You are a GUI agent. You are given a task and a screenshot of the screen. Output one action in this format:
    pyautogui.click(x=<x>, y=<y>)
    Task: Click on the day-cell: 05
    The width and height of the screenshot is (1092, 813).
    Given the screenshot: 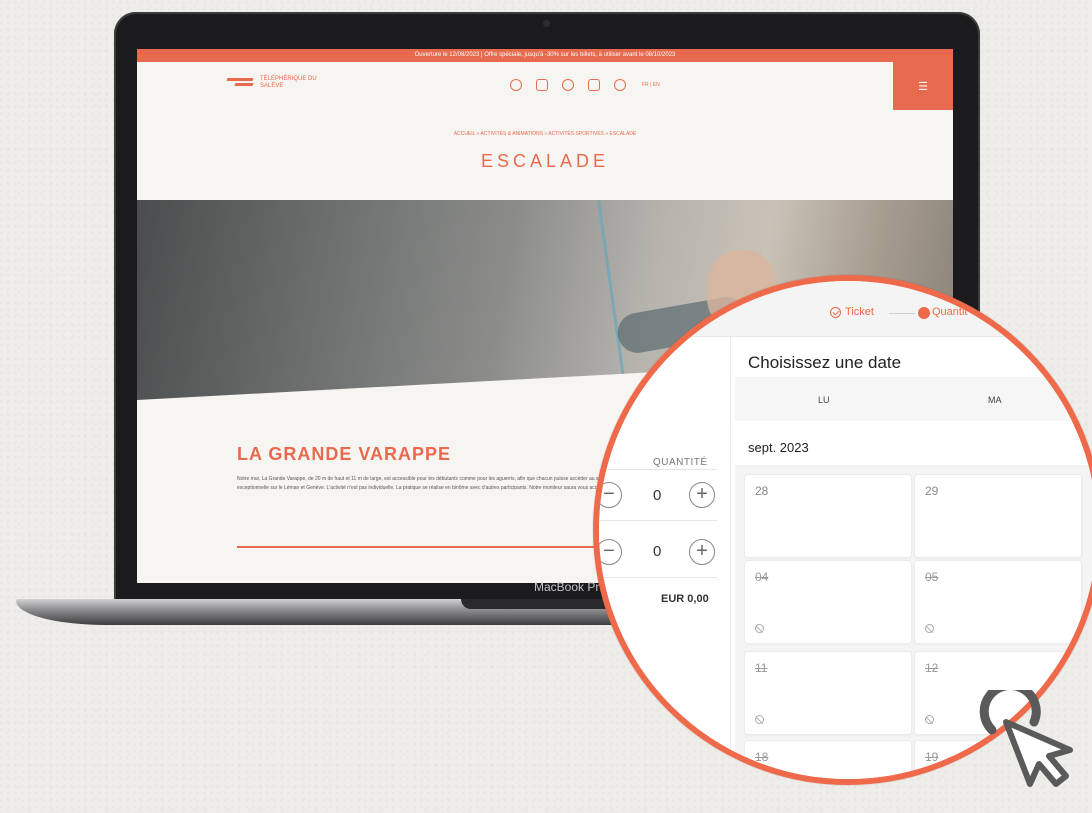 What is the action you would take?
    pyautogui.click(x=998, y=602)
    